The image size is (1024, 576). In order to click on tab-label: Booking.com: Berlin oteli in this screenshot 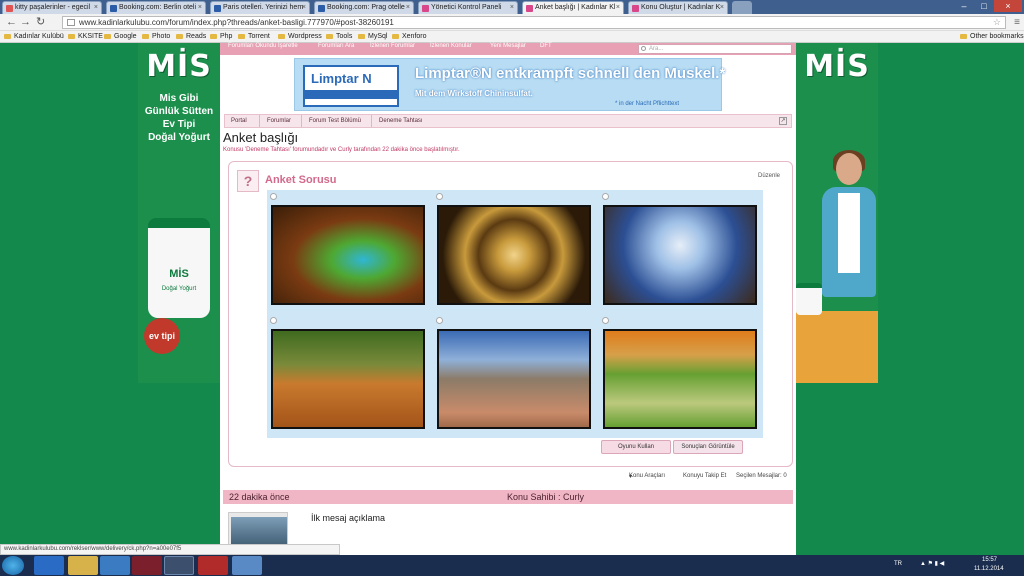, I will do `click(158, 7)`.